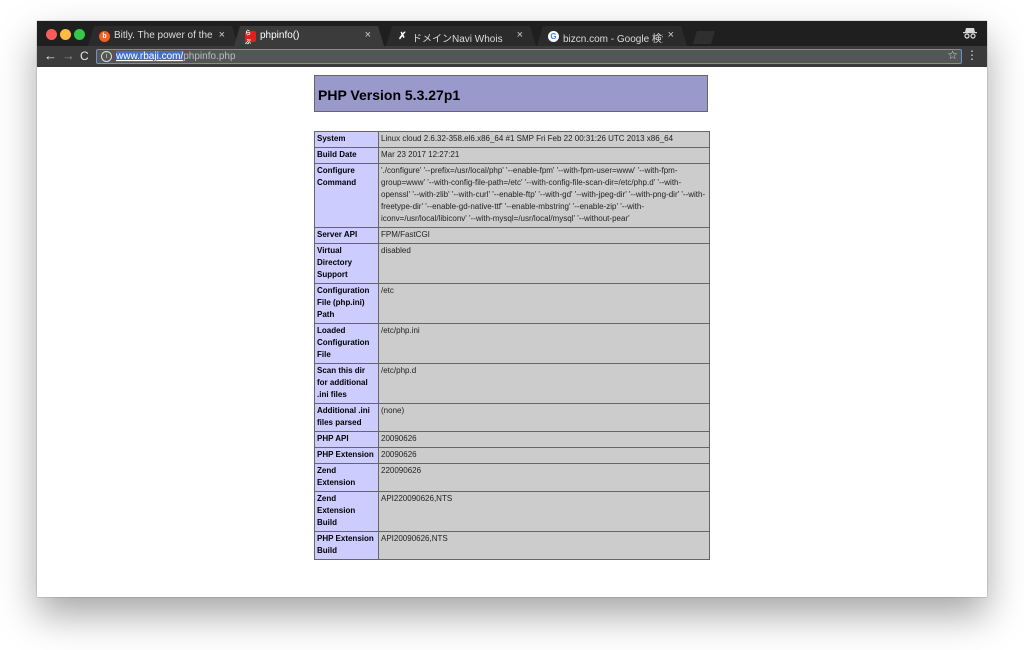  What do you see at coordinates (544, 477) in the screenshot?
I see `row-value: 220090626` at bounding box center [544, 477].